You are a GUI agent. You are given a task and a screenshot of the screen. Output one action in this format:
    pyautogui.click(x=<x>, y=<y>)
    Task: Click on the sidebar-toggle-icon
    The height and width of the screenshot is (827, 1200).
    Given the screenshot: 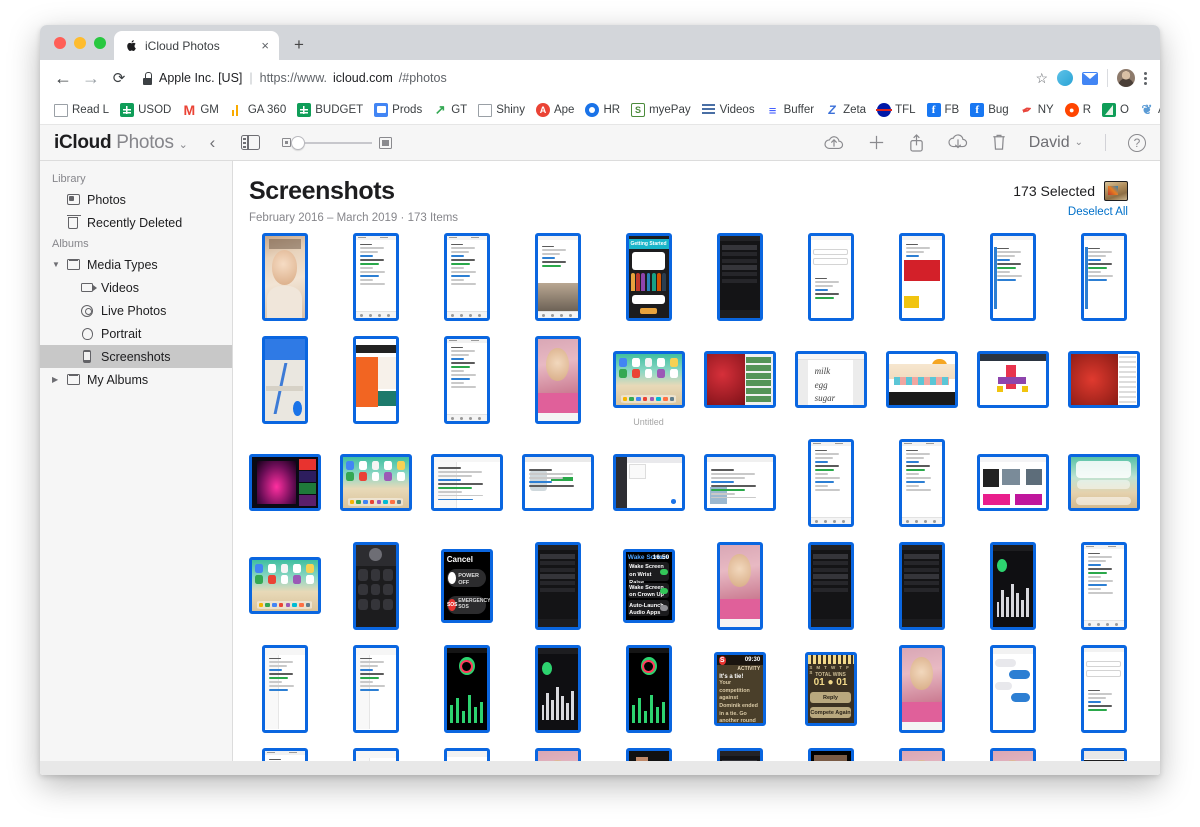 What is the action you would take?
    pyautogui.click(x=251, y=142)
    